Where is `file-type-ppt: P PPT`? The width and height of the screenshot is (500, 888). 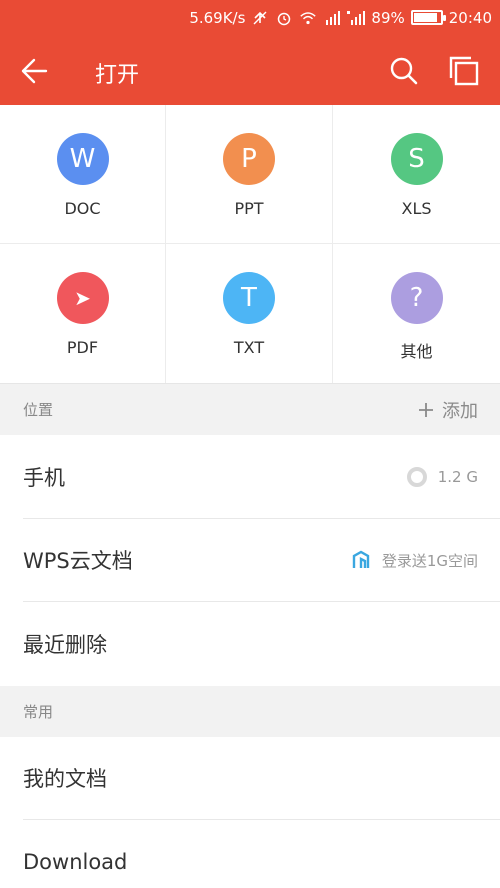
file-type-ppt: P PPT is located at coordinates (249, 174).